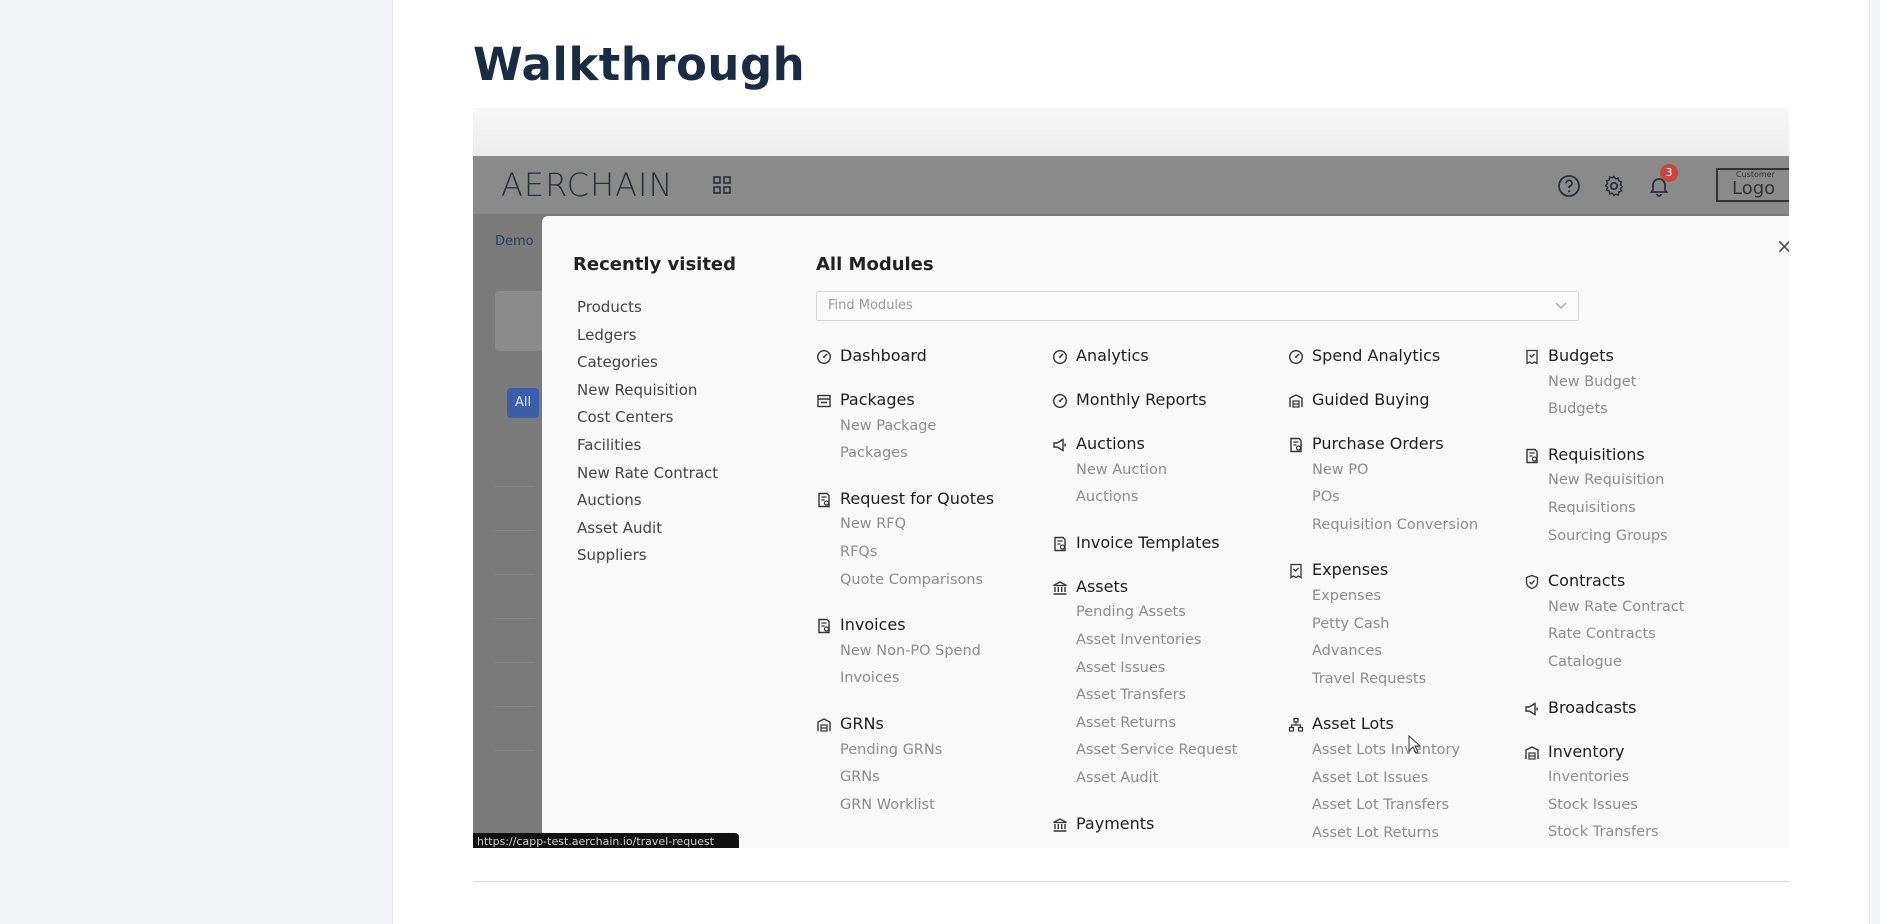 The image size is (1880, 924). Describe the element at coordinates (910, 651) in the screenshot. I see `module-link: New Non-PO Spend` at that location.